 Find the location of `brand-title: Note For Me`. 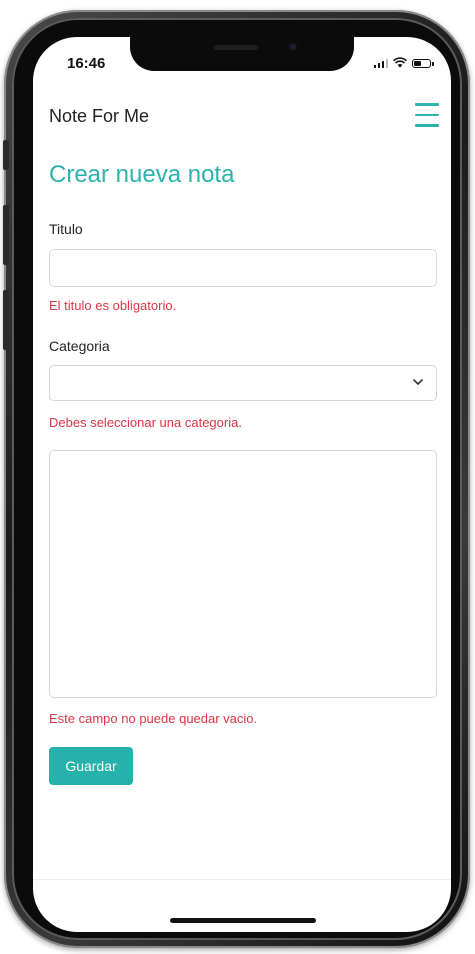

brand-title: Note For Me is located at coordinates (99, 116).